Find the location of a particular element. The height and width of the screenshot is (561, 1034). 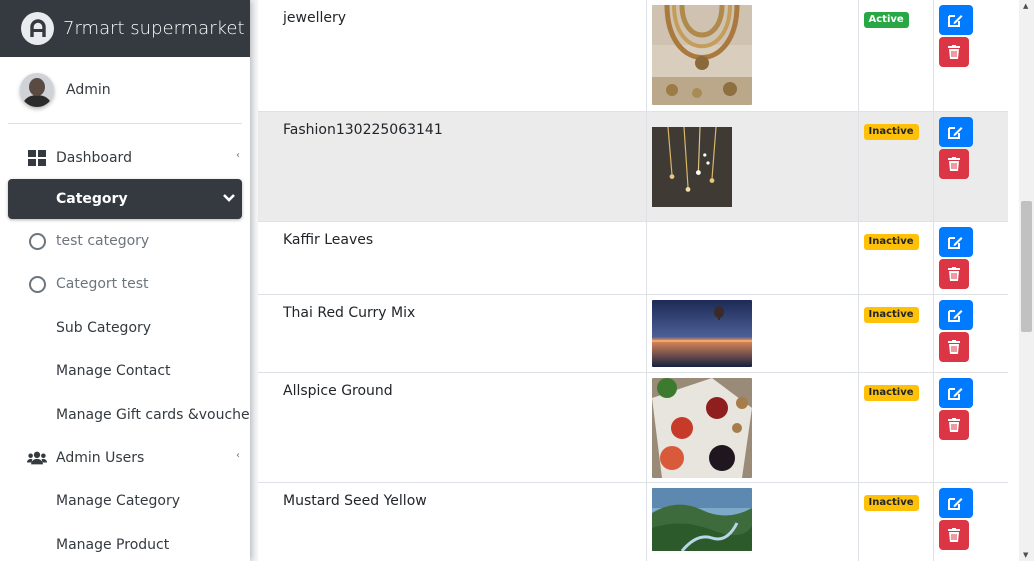

sidebar-item-label: Sub Category is located at coordinates (104, 327).